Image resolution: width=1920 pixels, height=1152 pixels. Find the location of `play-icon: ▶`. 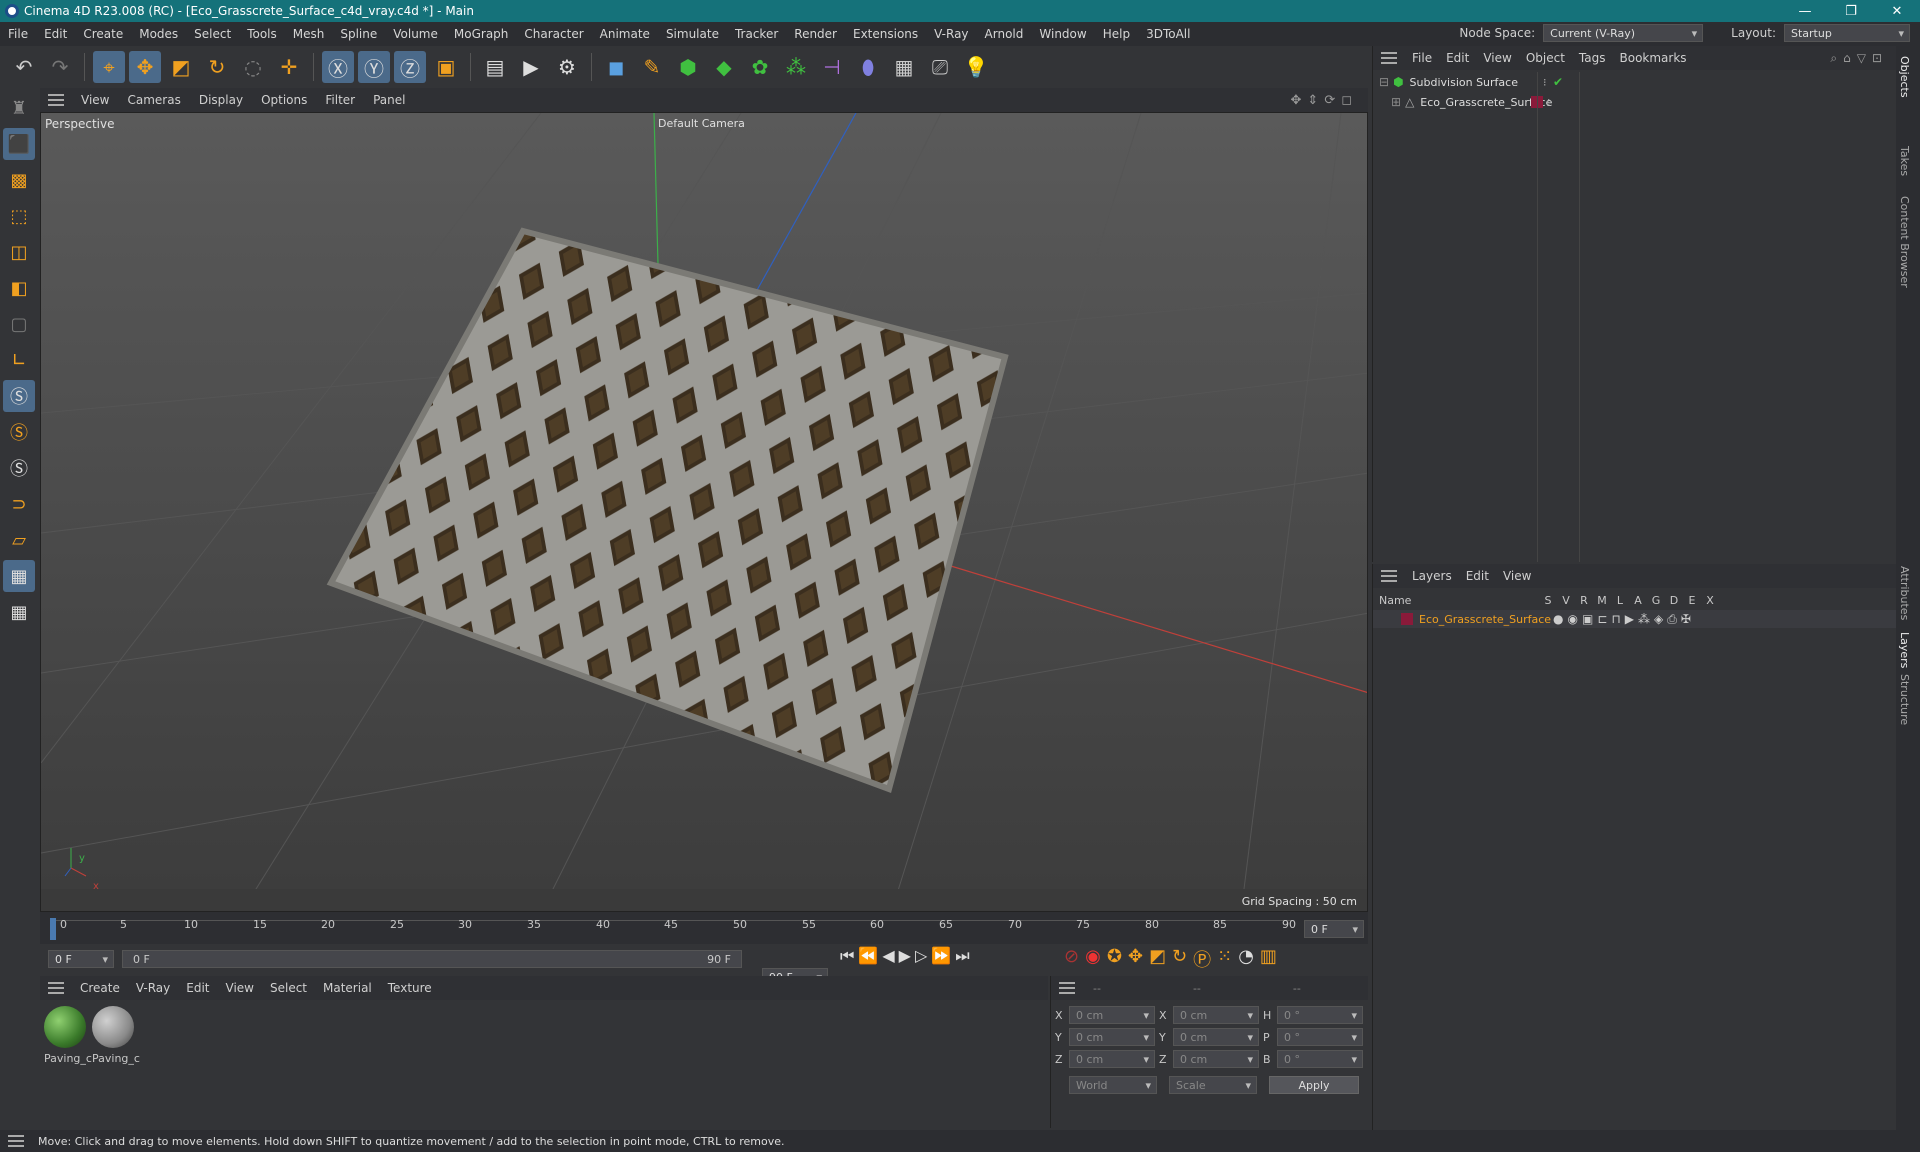

play-icon: ▶ is located at coordinates (905, 956).